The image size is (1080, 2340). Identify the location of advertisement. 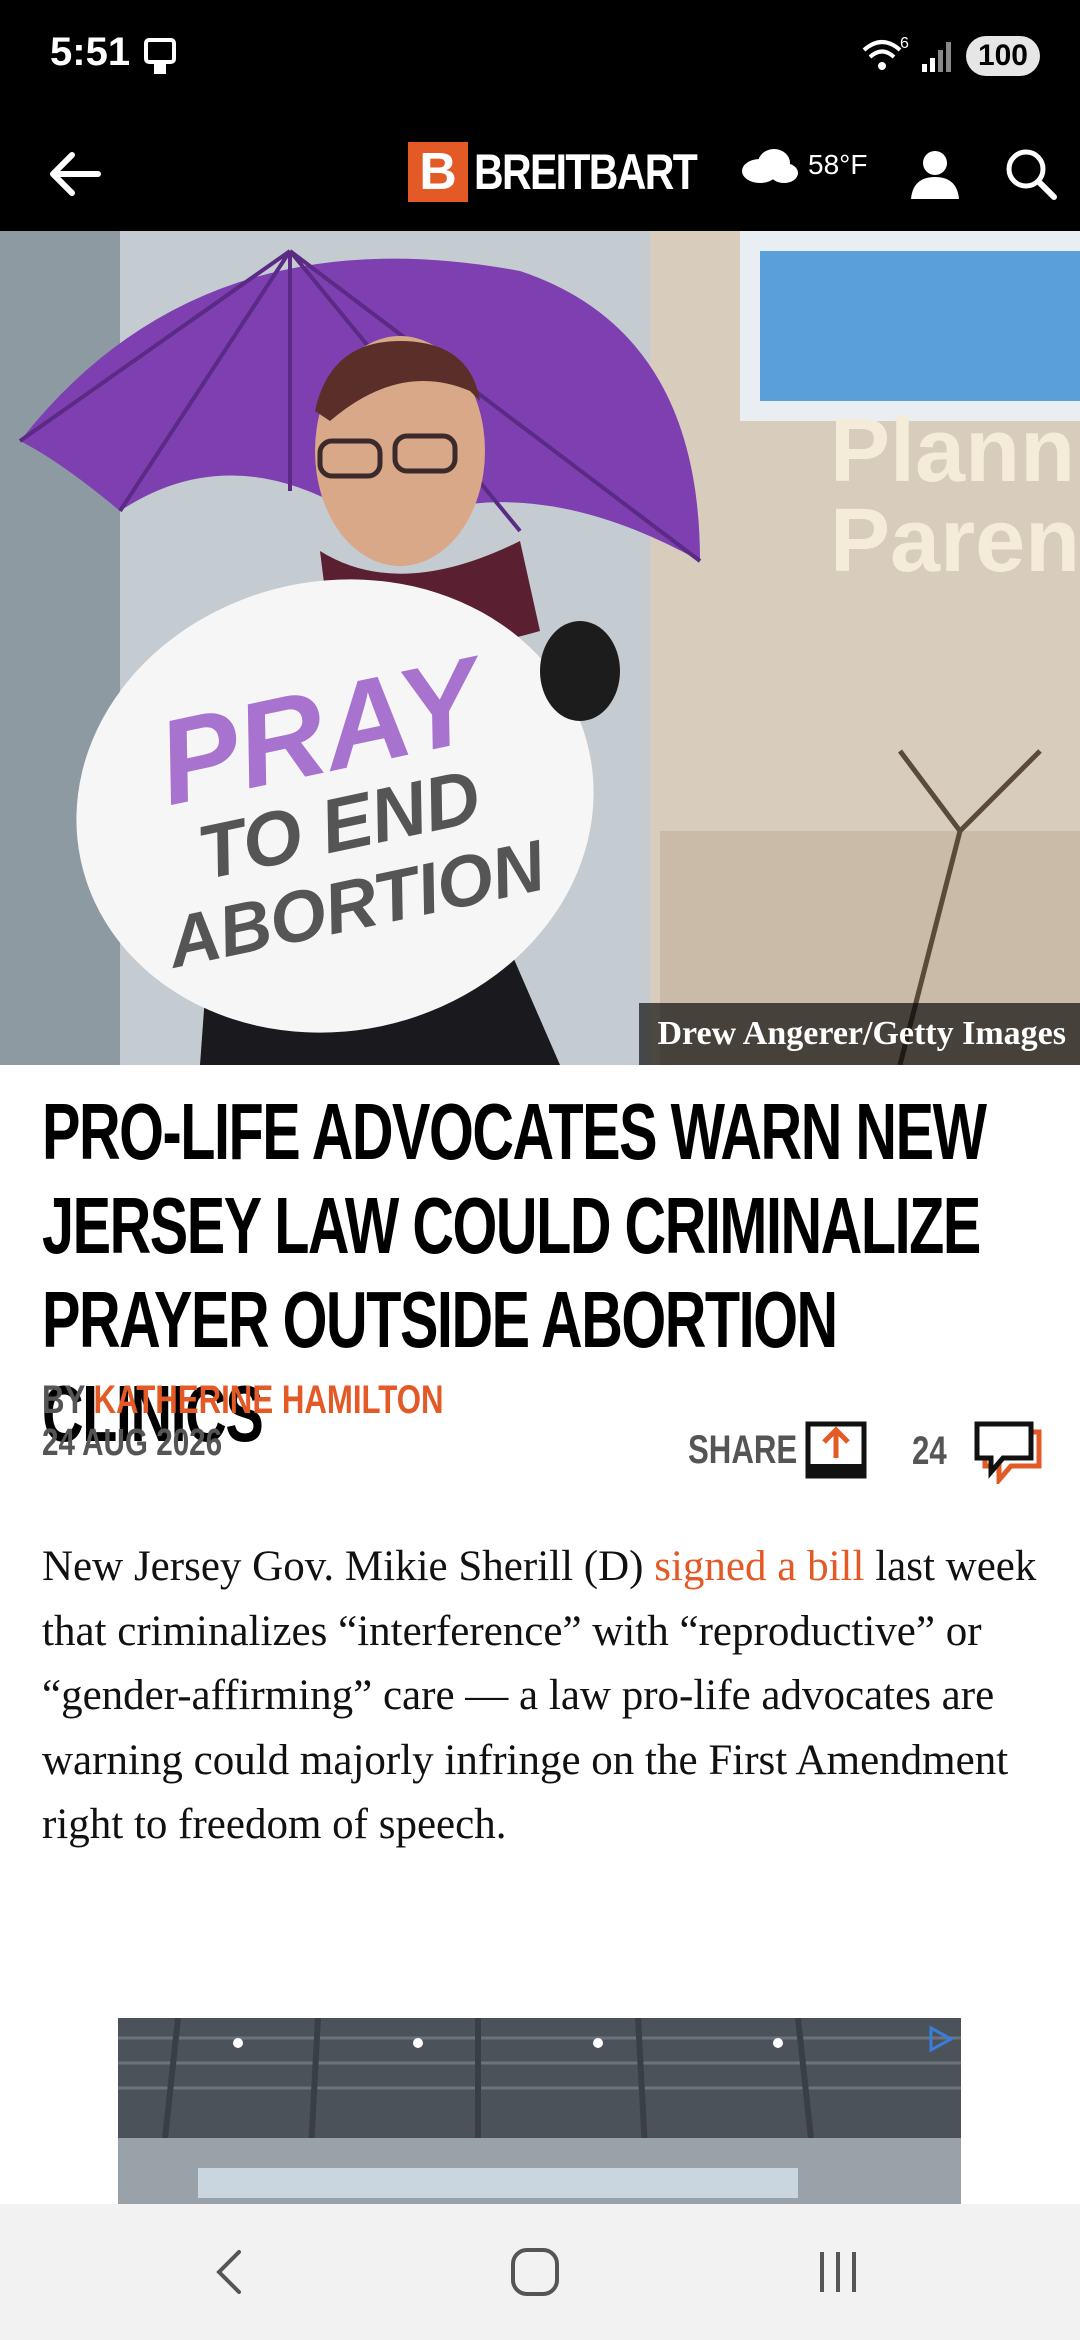
(539, 2111).